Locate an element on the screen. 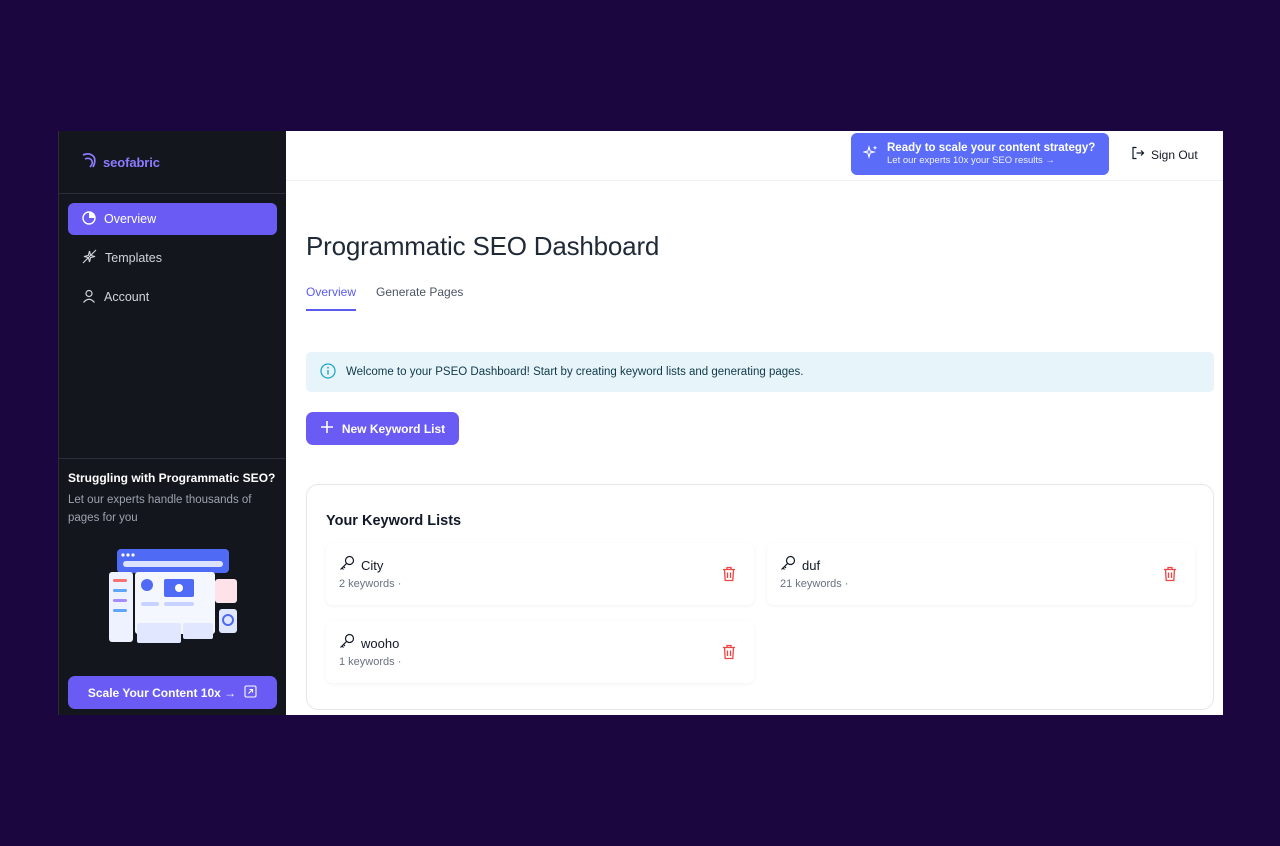 This screenshot has height=846, width=1280. sign-out-label: Sign Out is located at coordinates (1174, 154).